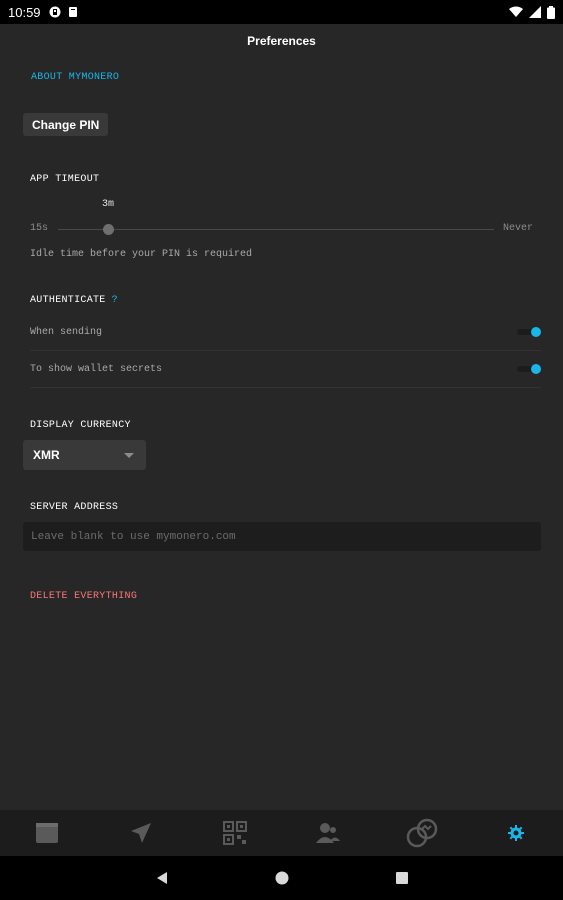 This screenshot has width=563, height=900. Describe the element at coordinates (129, 455) in the screenshot. I see `chevron-down-icon` at that location.